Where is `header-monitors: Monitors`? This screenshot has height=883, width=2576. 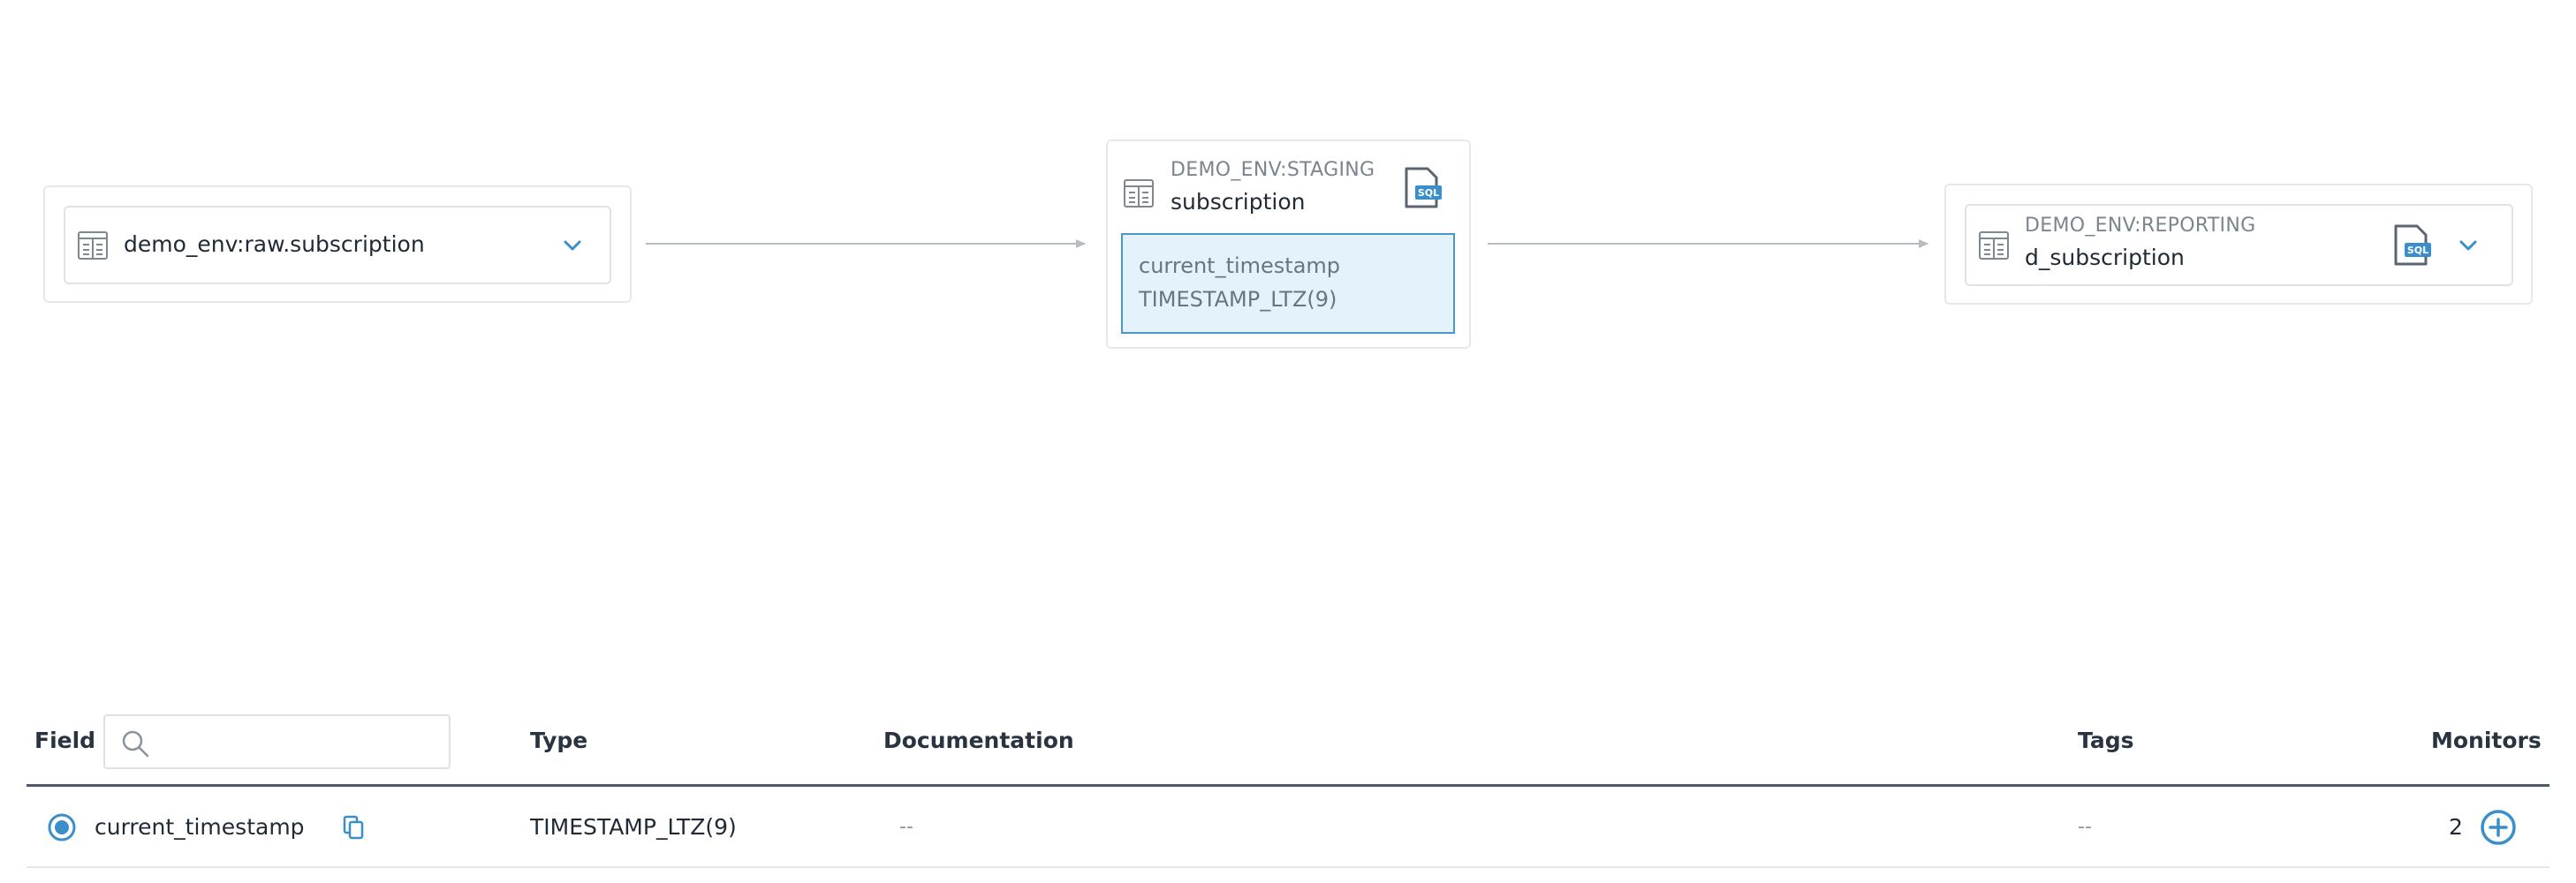 header-monitors: Monitors is located at coordinates (2487, 740).